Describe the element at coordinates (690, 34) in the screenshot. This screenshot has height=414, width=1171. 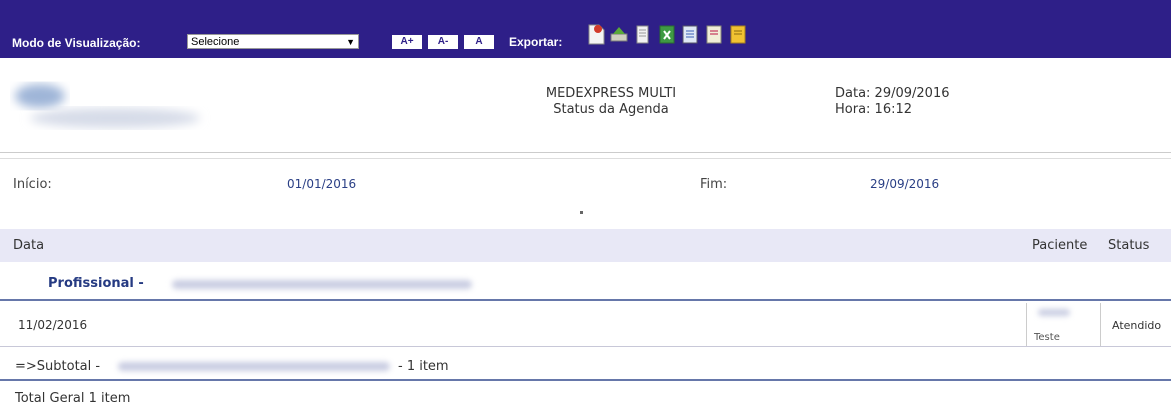
I see `word-icon` at that location.